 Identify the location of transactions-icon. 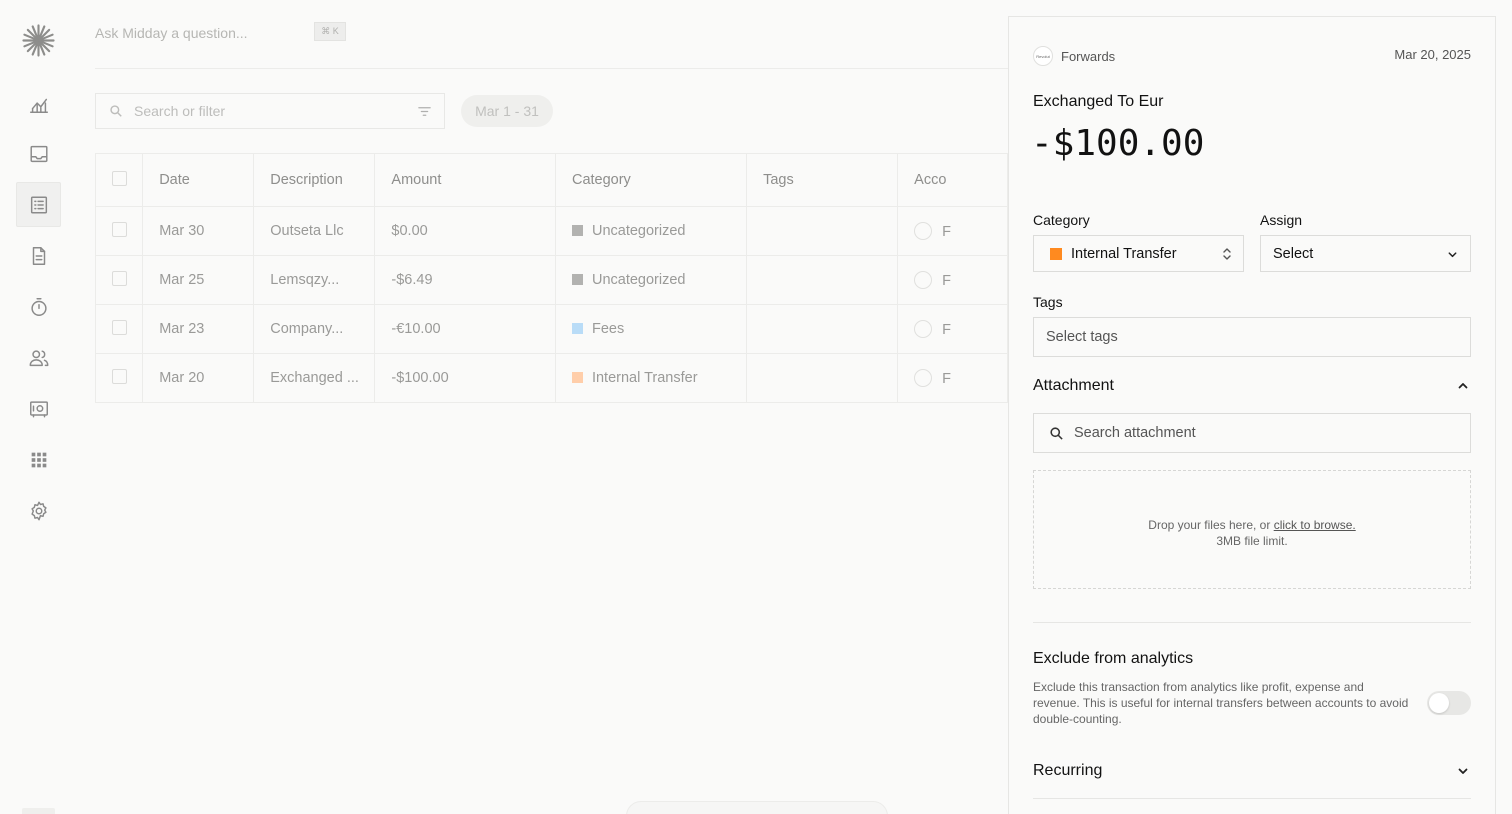
(38, 204).